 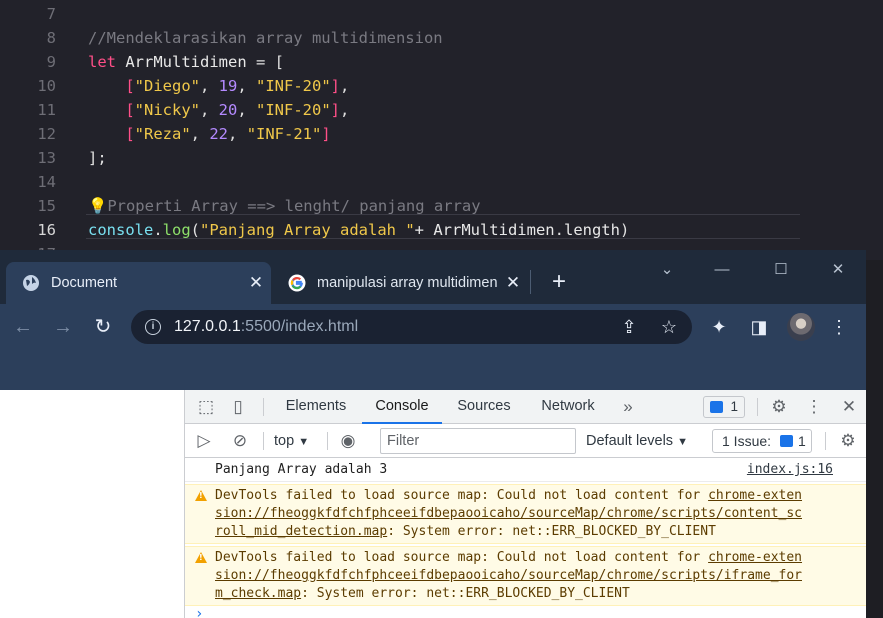 I want to click on context-selector: top ▼, so click(x=291, y=441).